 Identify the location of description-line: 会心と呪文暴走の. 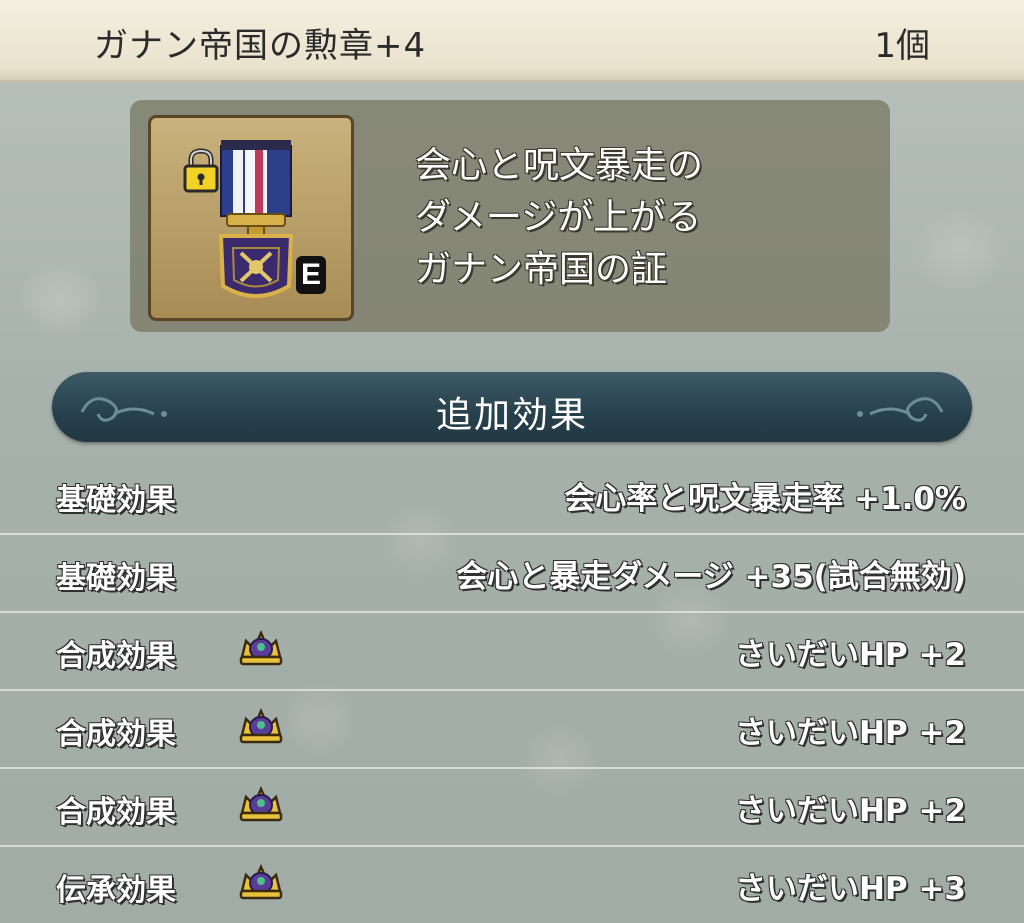
(559, 165).